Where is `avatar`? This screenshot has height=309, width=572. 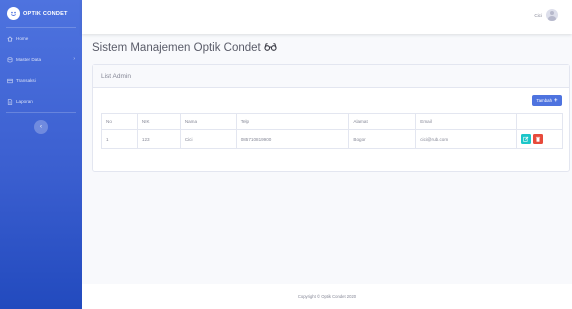
avatar is located at coordinates (552, 15).